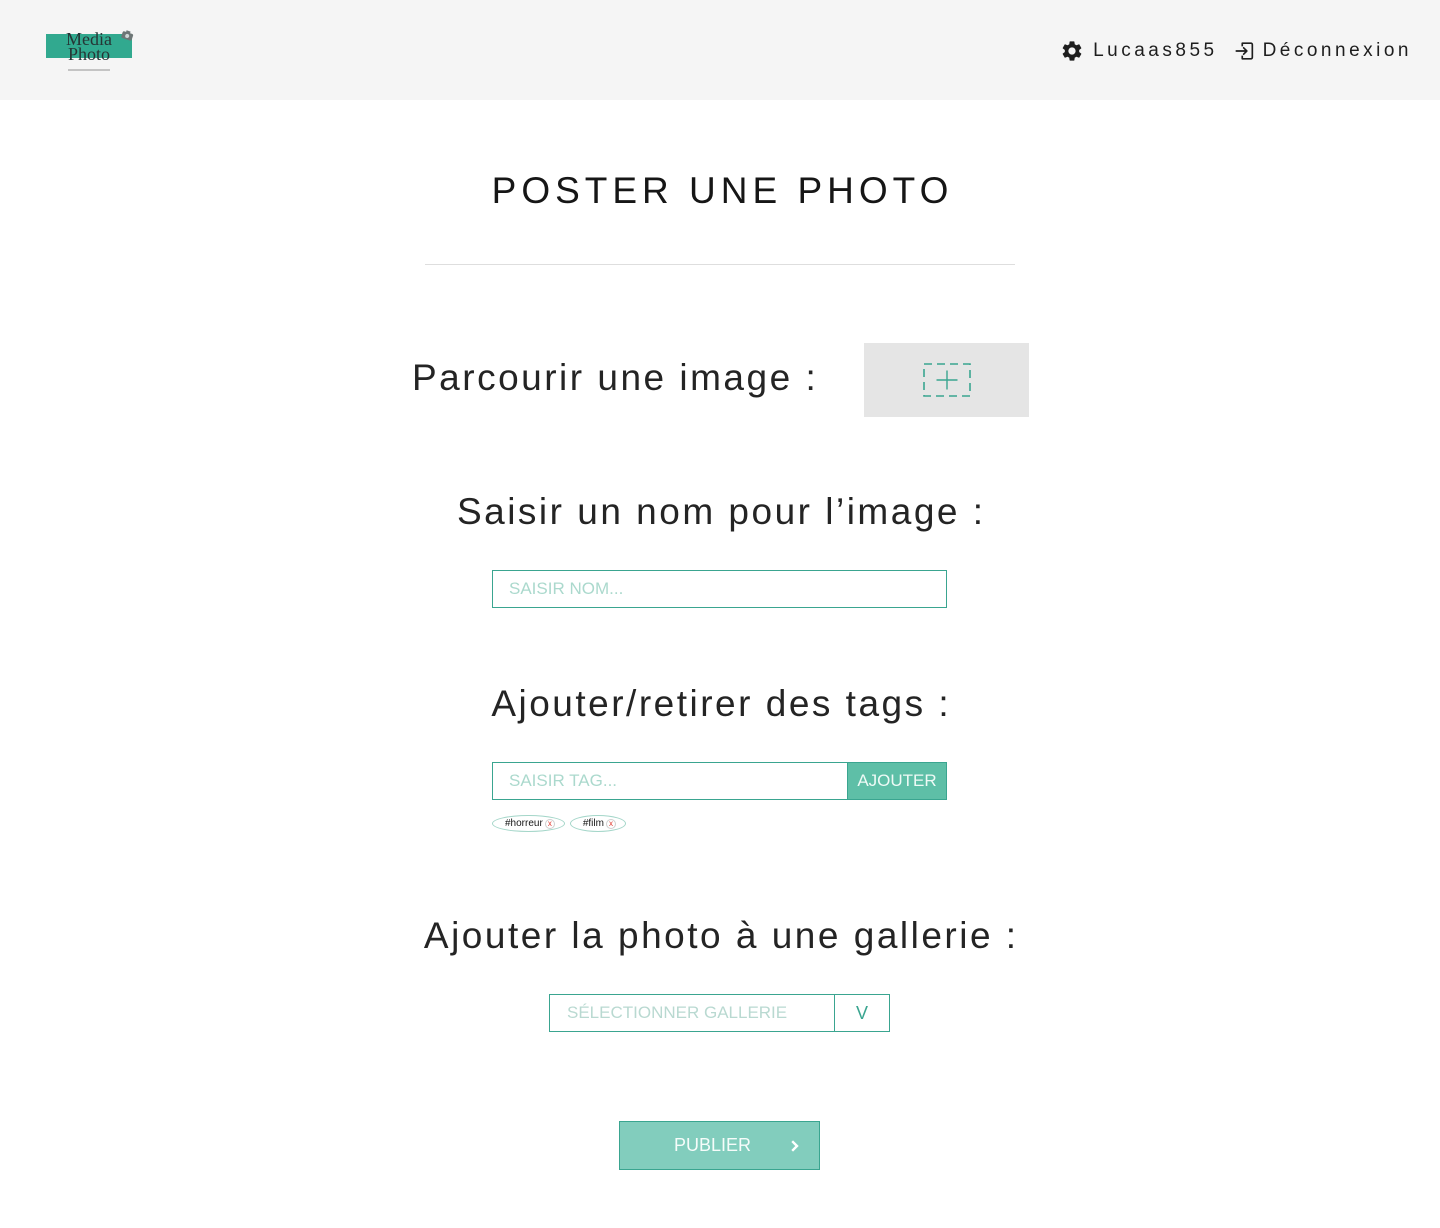 This screenshot has width=1440, height=1228. I want to click on gallery-select-value: SÉLECTIONNER GALLERIE, so click(677, 1012).